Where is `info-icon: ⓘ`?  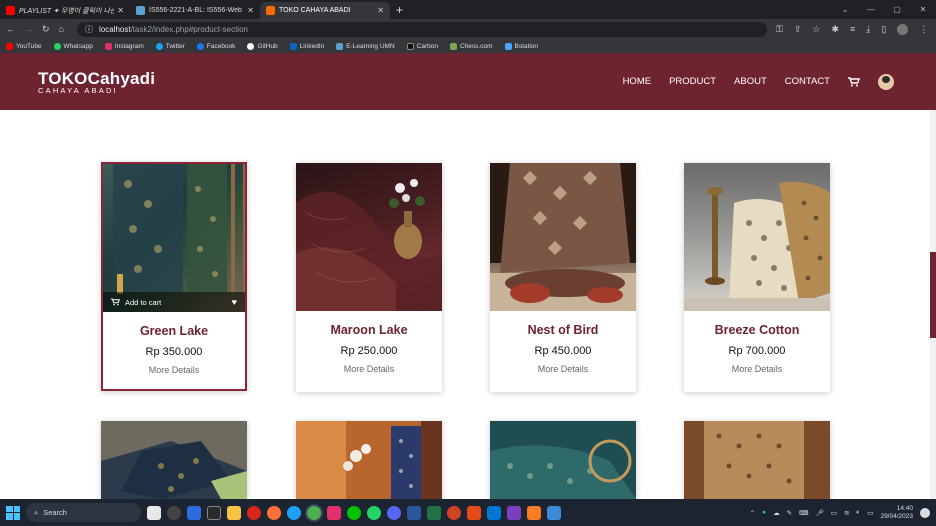 info-icon: ⓘ is located at coordinates (89, 29).